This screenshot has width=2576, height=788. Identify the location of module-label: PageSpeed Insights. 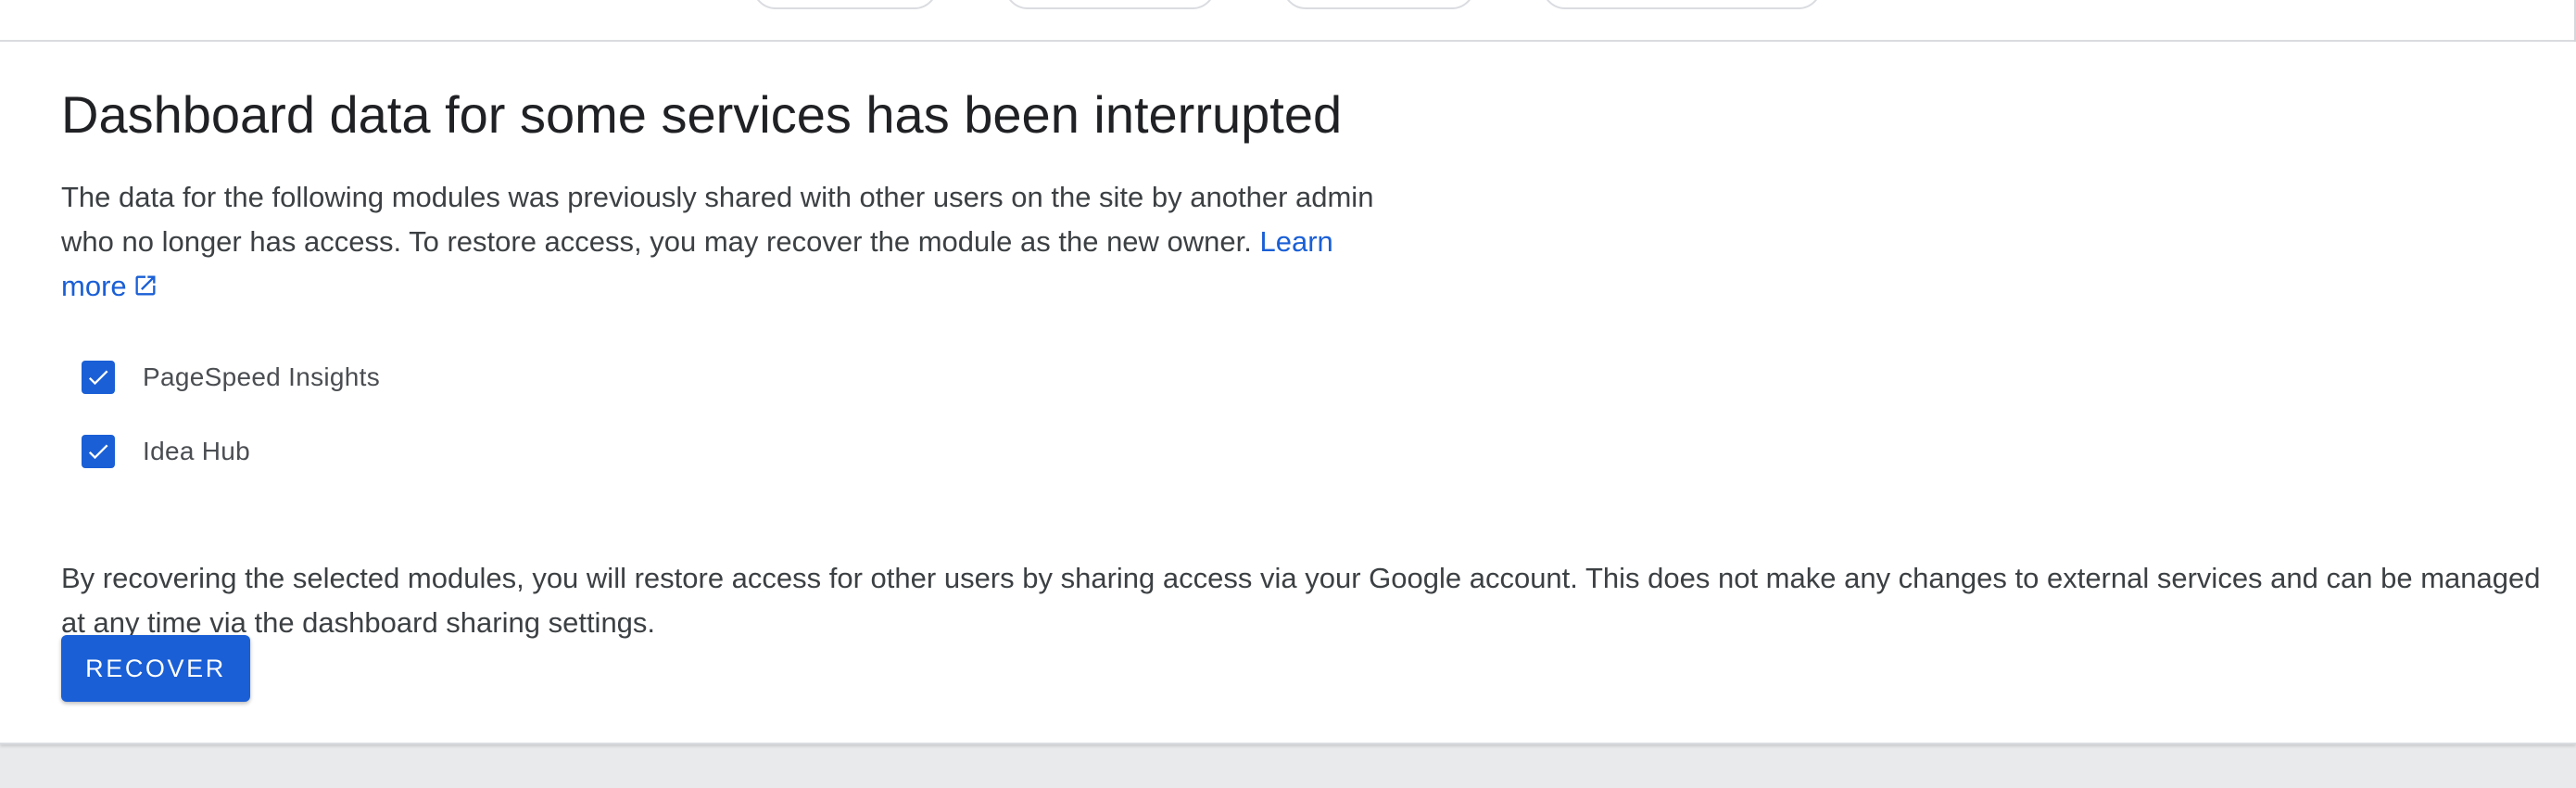
(262, 376).